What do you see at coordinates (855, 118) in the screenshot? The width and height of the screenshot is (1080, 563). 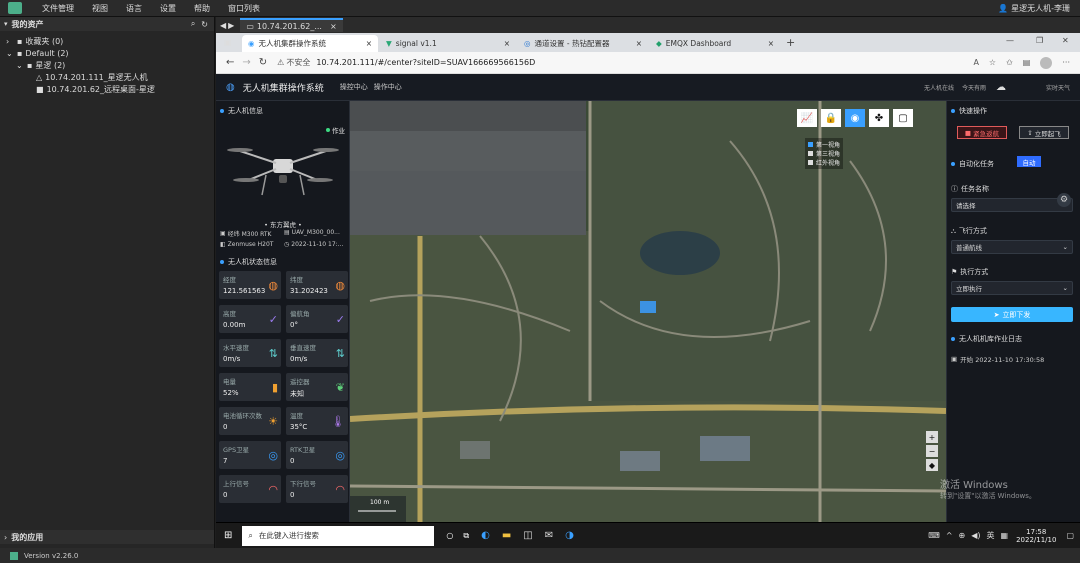 I see `camera-view-icon: ◉` at bounding box center [855, 118].